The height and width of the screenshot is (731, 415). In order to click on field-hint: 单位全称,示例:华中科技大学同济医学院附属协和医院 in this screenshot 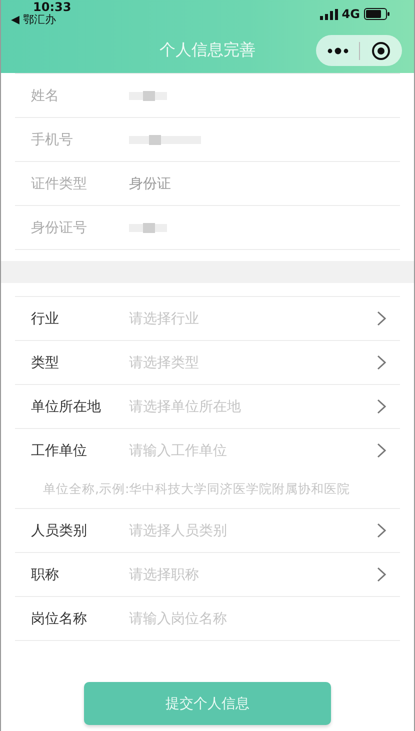, I will do `click(196, 488)`.